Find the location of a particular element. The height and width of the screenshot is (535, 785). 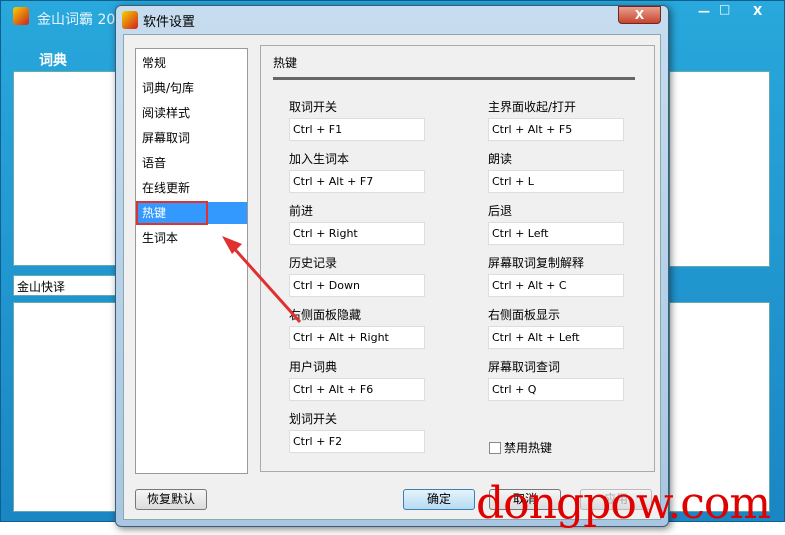

annotation-arrow is located at coordinates (262, 280).